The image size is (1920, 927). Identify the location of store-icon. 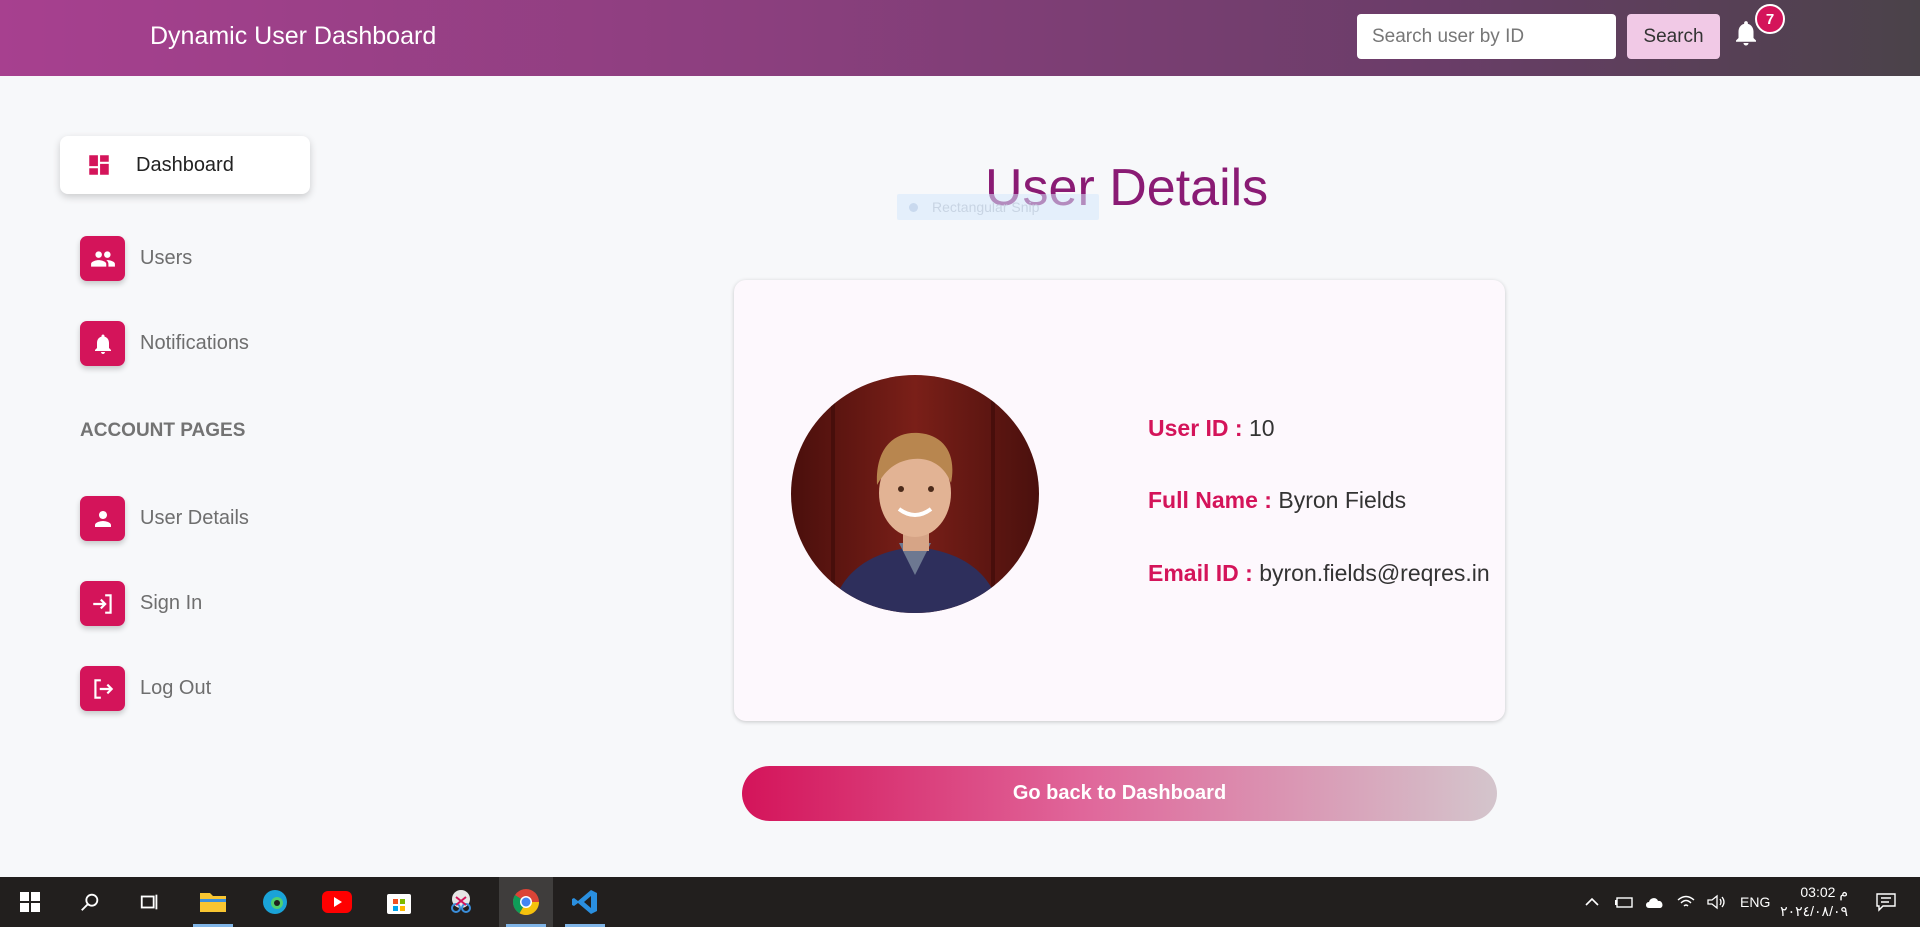
(399, 904).